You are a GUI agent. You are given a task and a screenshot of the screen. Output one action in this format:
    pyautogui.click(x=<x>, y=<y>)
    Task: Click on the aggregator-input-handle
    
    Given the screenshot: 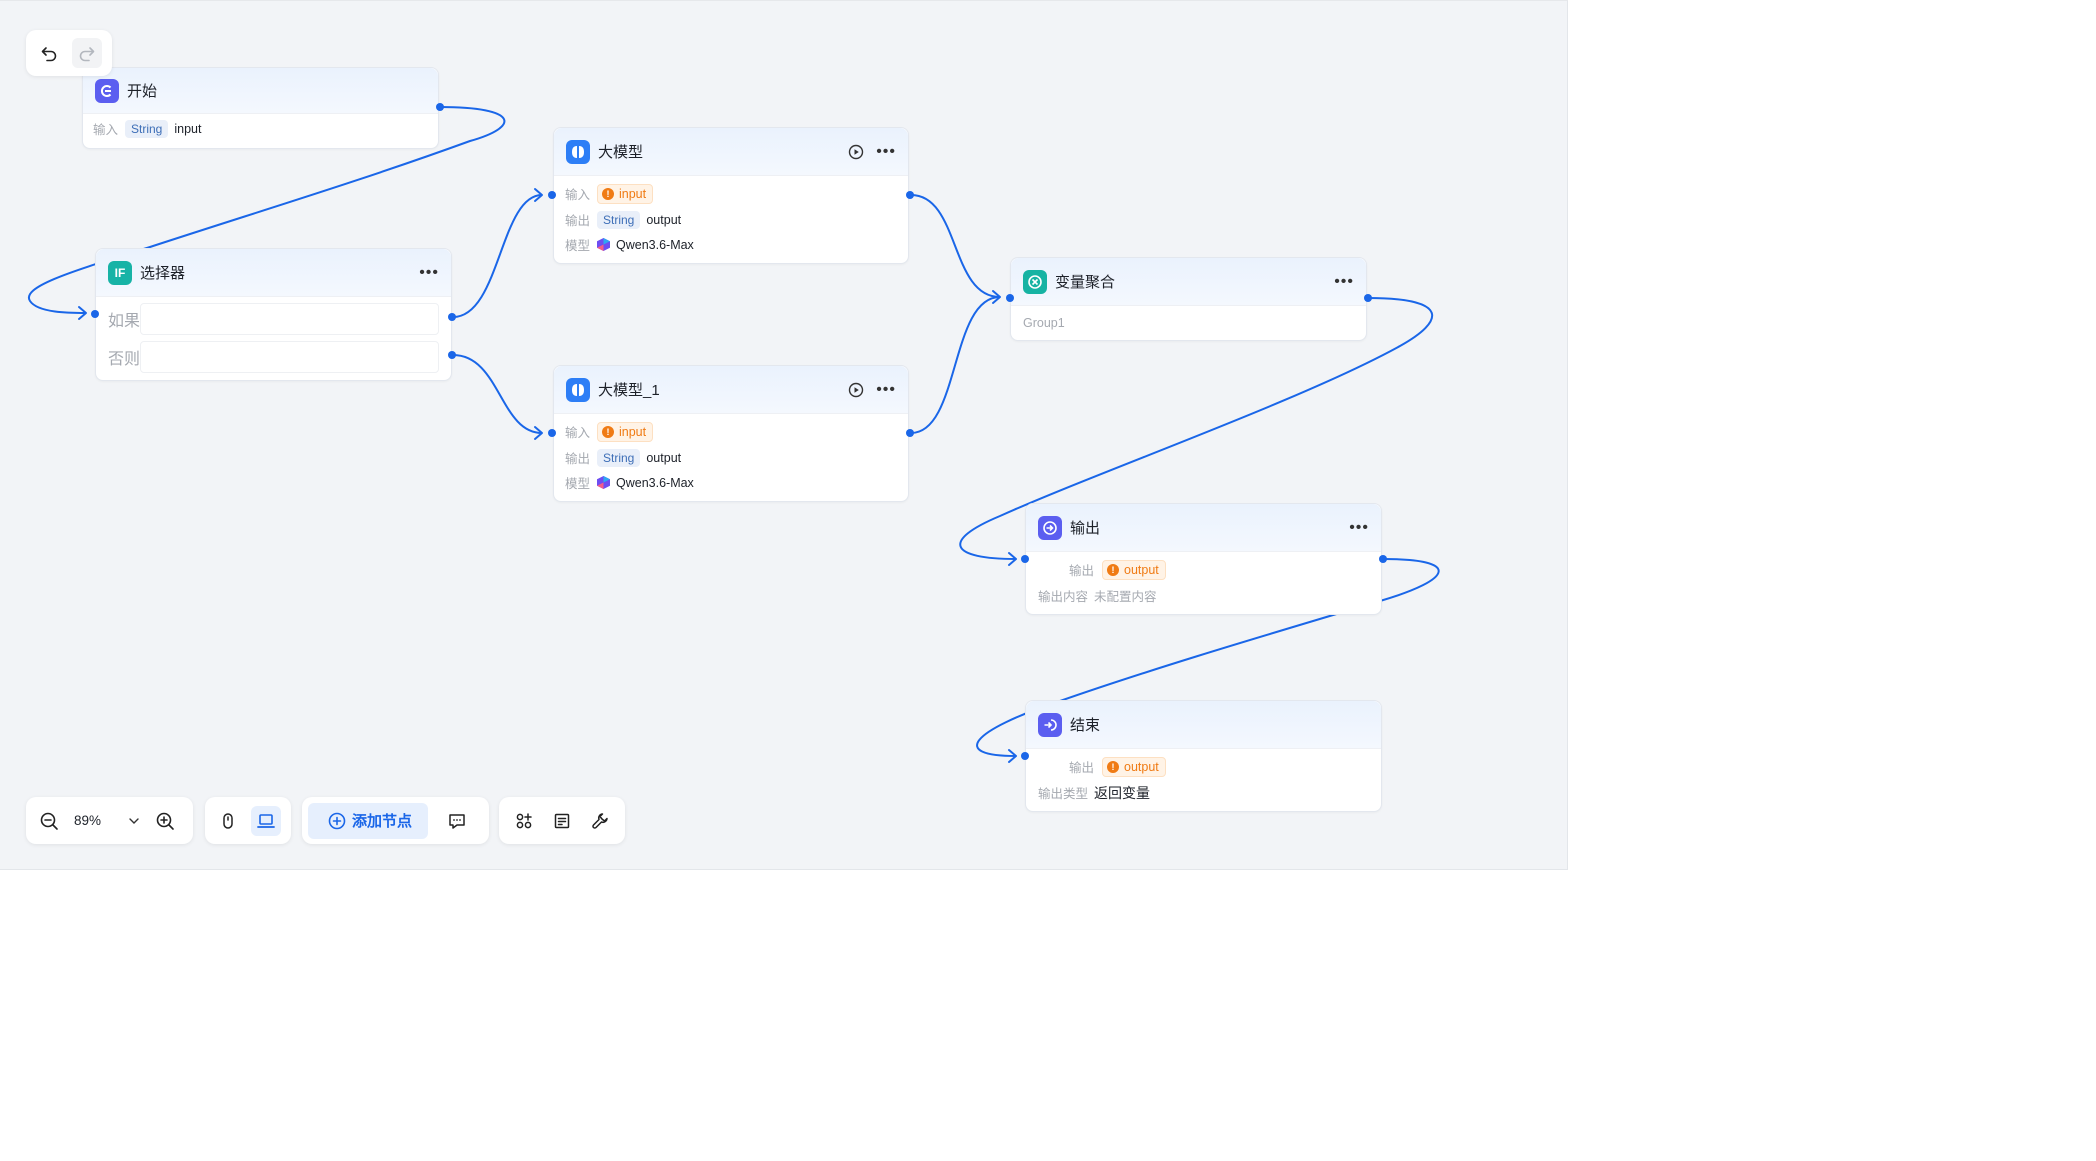 What is the action you would take?
    pyautogui.click(x=1010, y=298)
    